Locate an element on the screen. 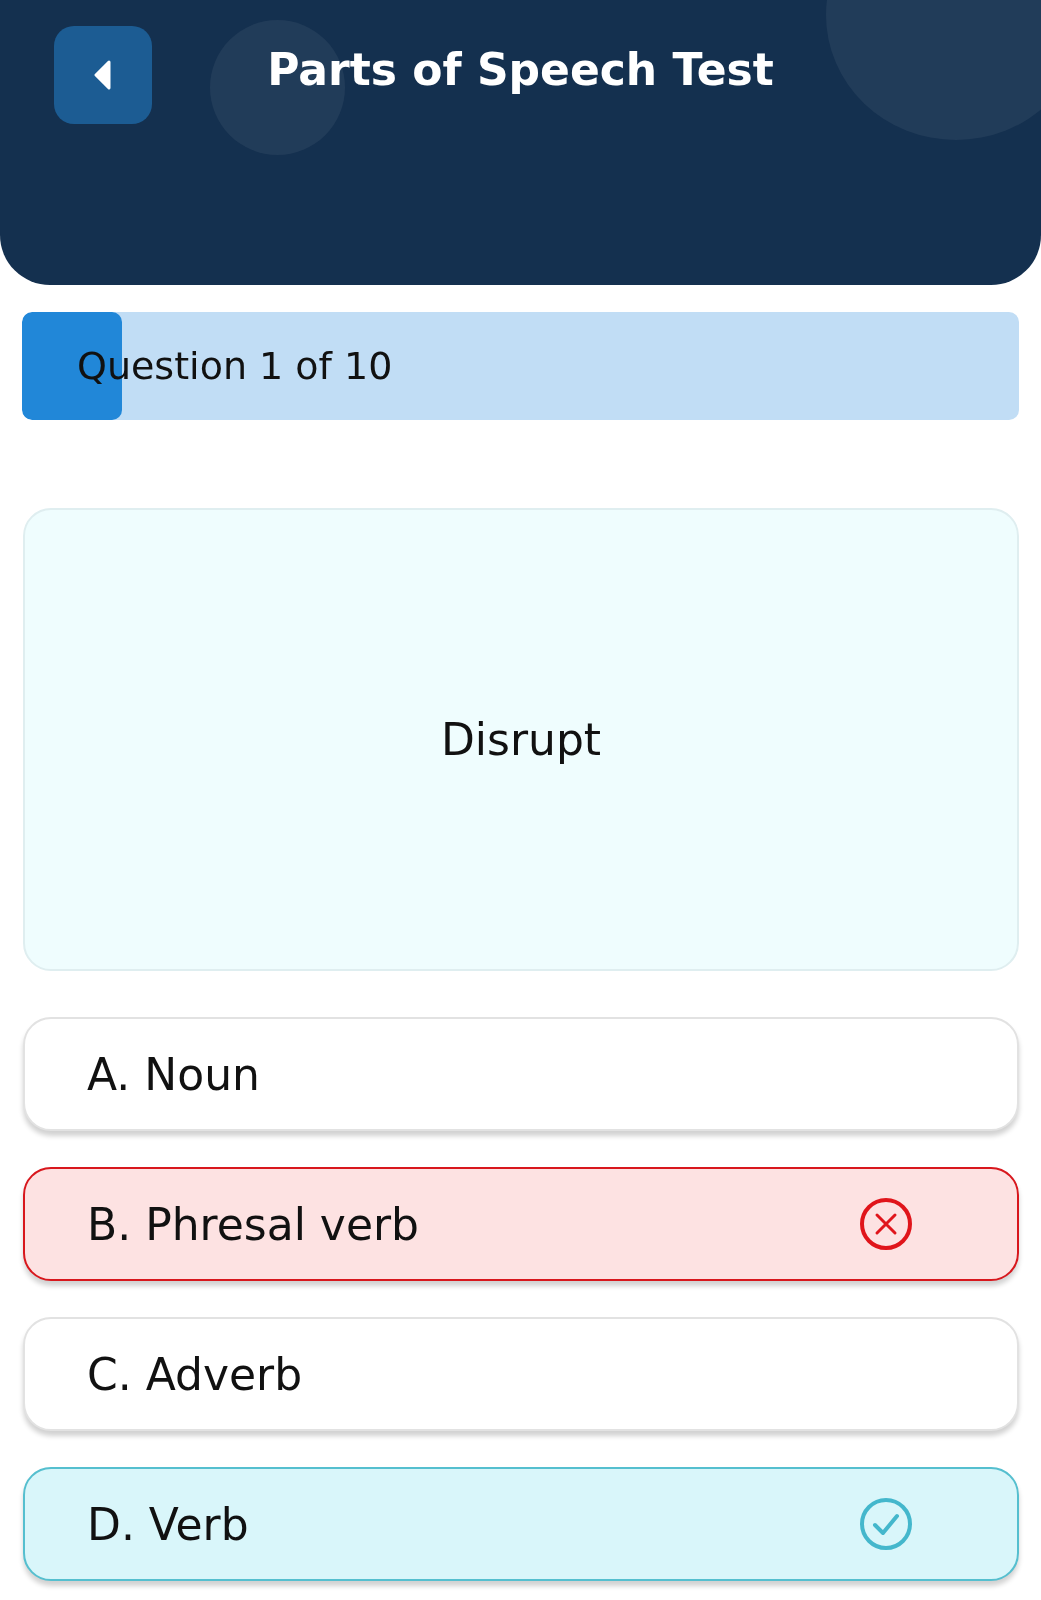 This screenshot has width=1041, height=1600. back-button is located at coordinates (103, 75).